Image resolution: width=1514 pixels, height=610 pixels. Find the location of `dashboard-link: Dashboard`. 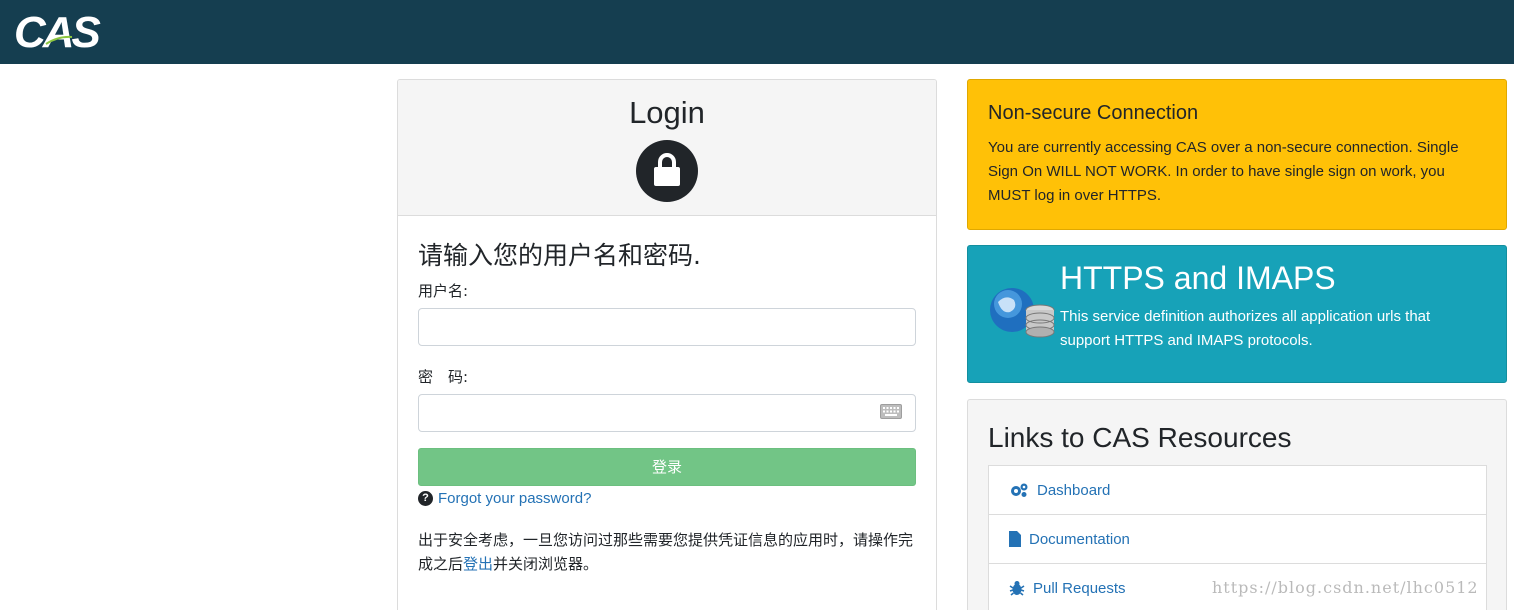

dashboard-link: Dashboard is located at coordinates (1237, 490).